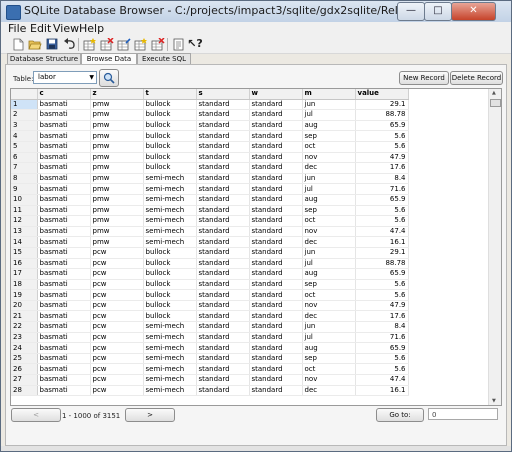  What do you see at coordinates (35, 44) in the screenshot?
I see `open-database-icon` at bounding box center [35, 44].